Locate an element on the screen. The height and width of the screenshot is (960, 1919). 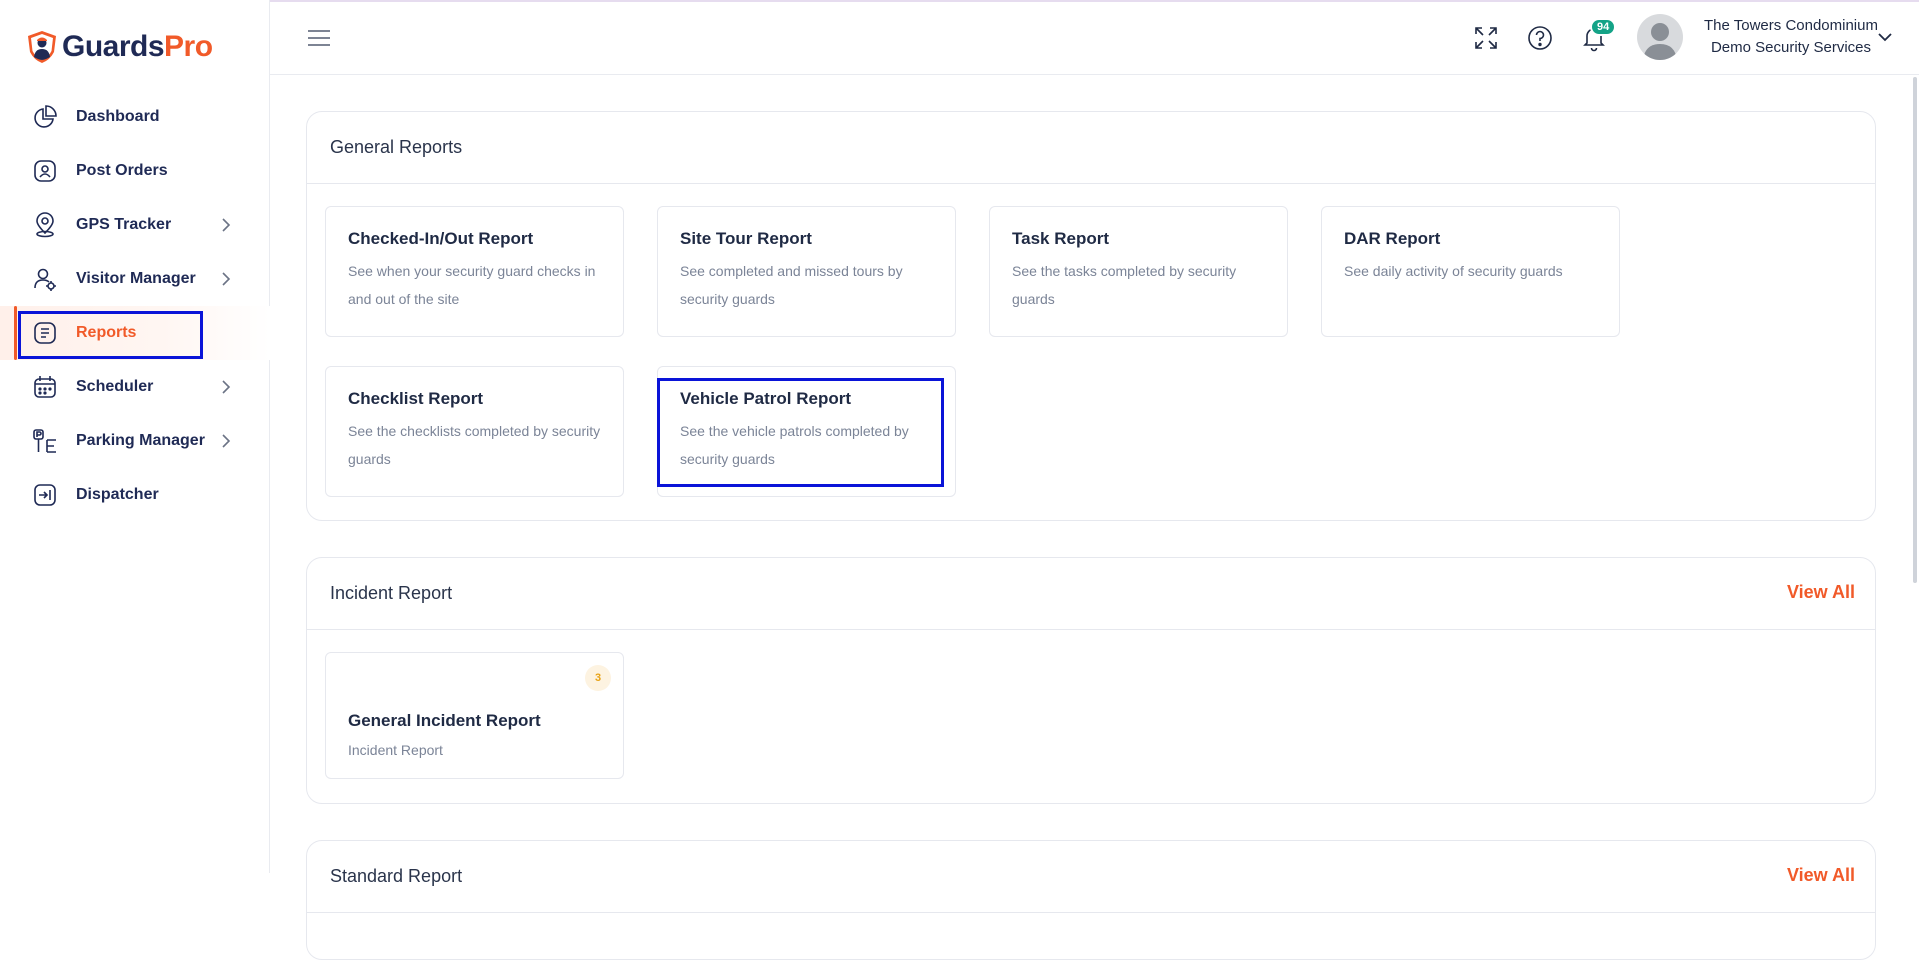
sidebar-item-dispatcher: Dispatcher is located at coordinates (135, 495).